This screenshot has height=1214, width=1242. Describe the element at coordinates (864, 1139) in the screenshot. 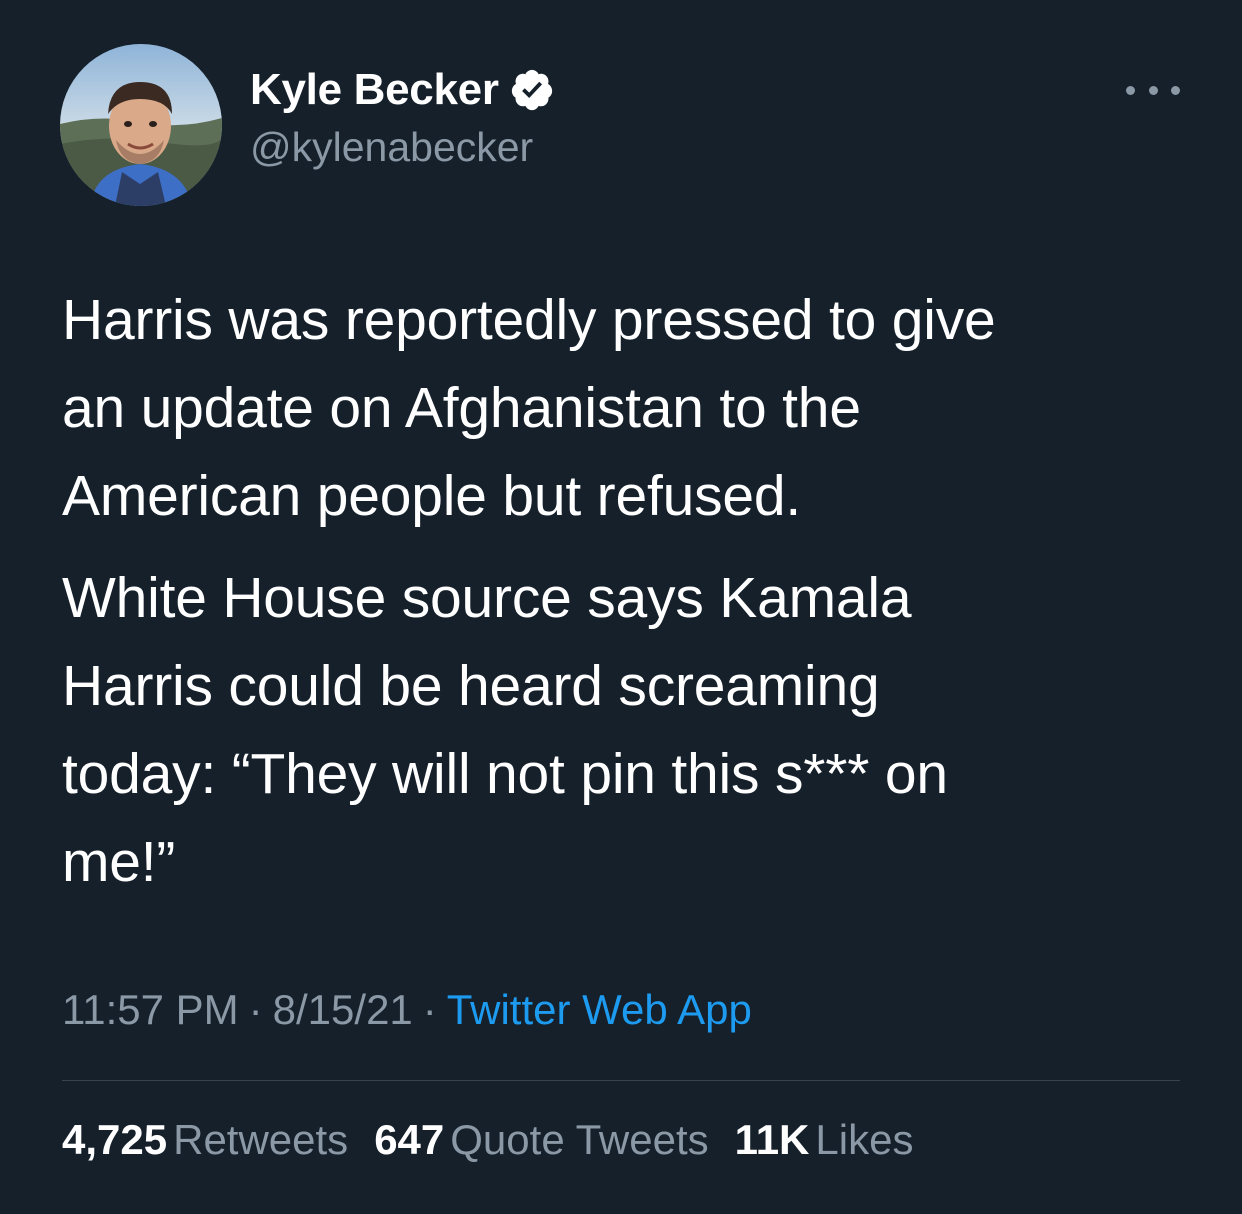

I see `likes-label: Likes` at that location.